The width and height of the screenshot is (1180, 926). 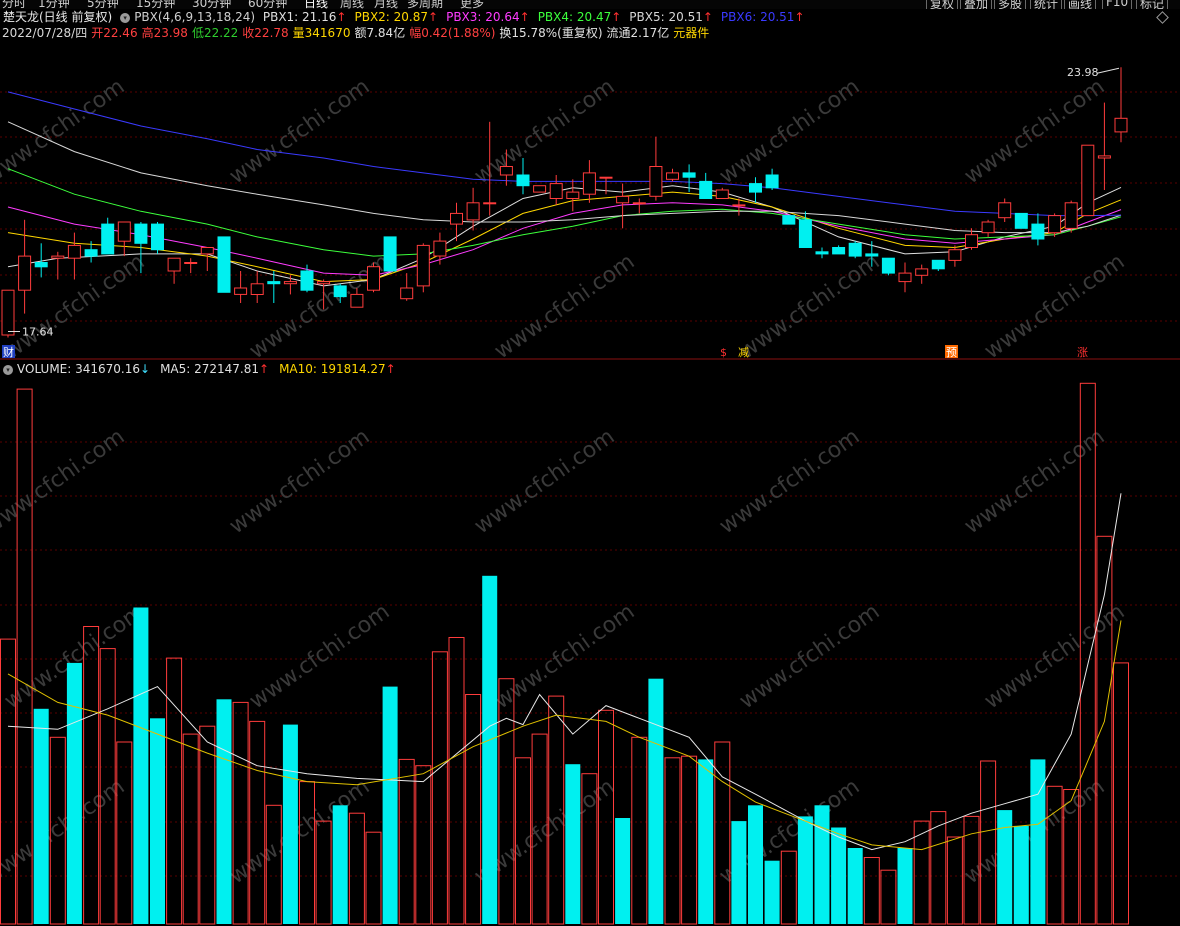 I want to click on high-price-label: 23.98, so click(x=1083, y=72).